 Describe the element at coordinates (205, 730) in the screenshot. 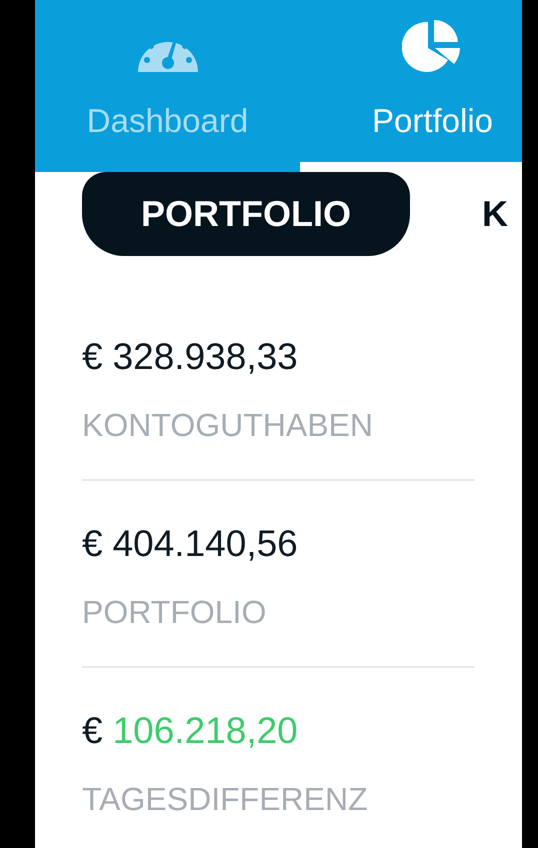

I see `amount-value: 106.218,20` at that location.